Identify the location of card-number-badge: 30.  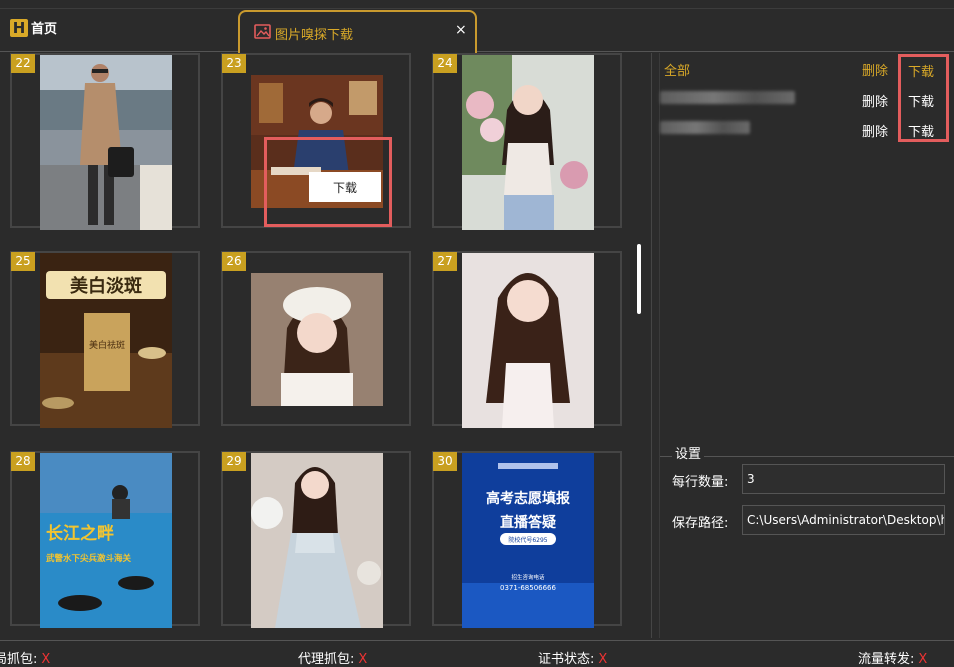
(445, 461).